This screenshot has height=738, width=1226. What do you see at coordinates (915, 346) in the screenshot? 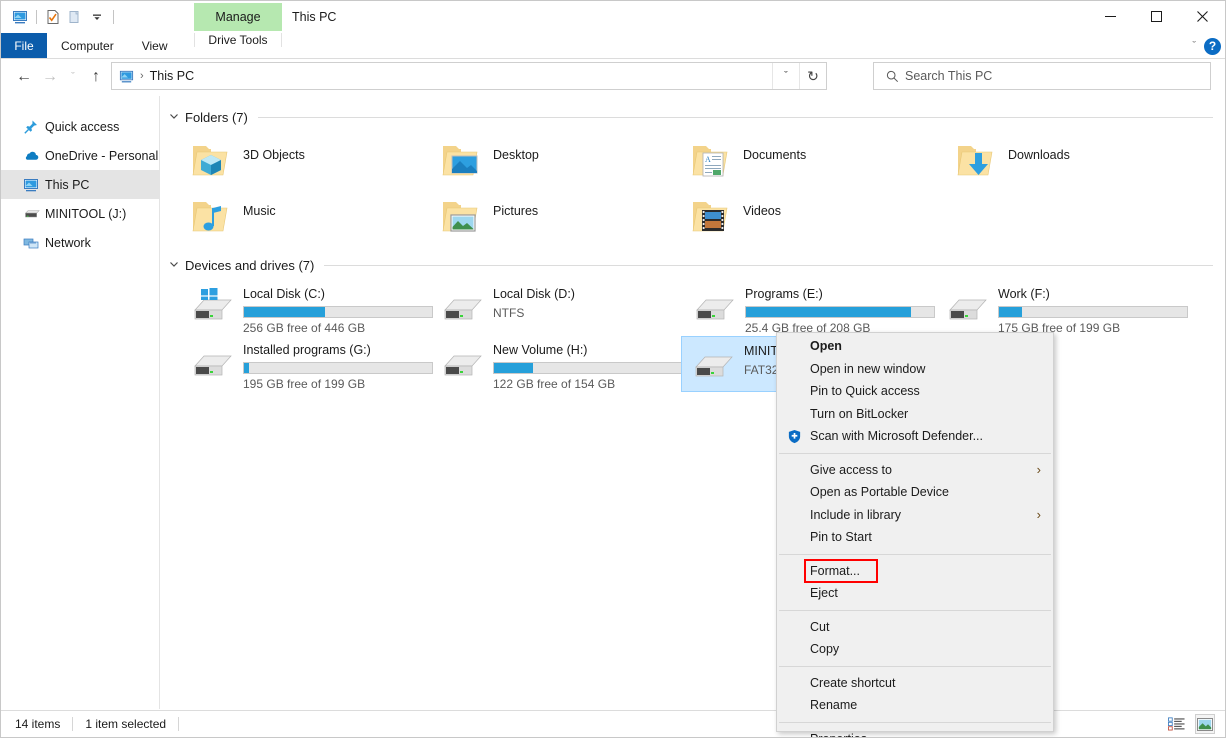
I see `menu-item-open: Open` at bounding box center [915, 346].